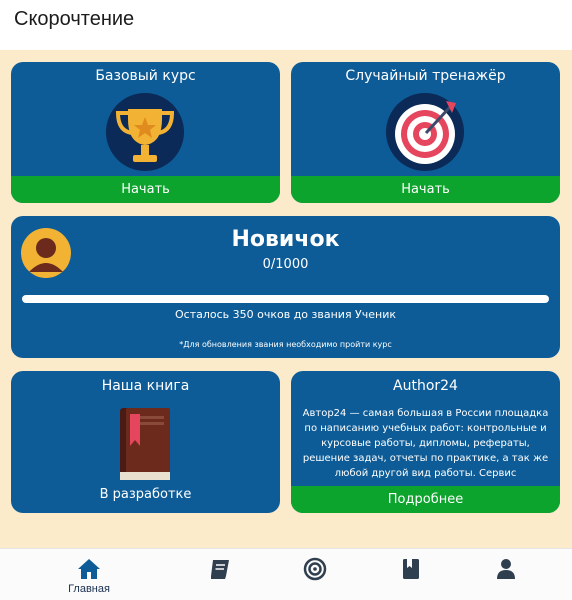 Image resolution: width=572 pixels, height=600 pixels. I want to click on author24-more-button: Подробнее, so click(425, 499).